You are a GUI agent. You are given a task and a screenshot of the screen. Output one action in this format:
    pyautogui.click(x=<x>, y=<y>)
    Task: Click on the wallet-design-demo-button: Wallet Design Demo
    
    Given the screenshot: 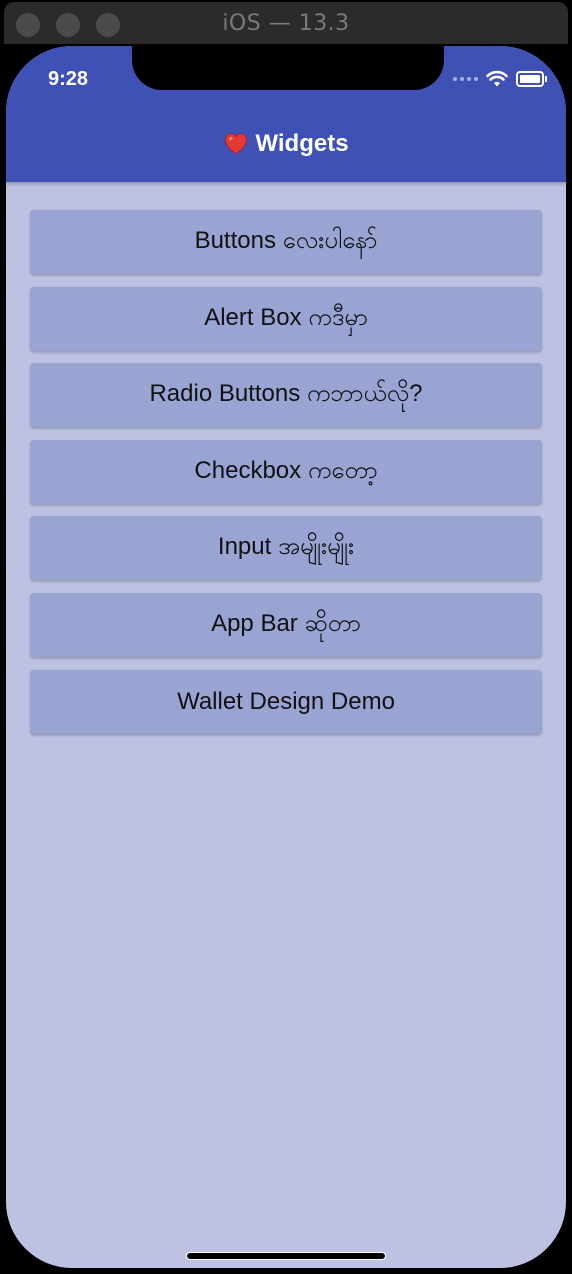 What is the action you would take?
    pyautogui.click(x=286, y=701)
    